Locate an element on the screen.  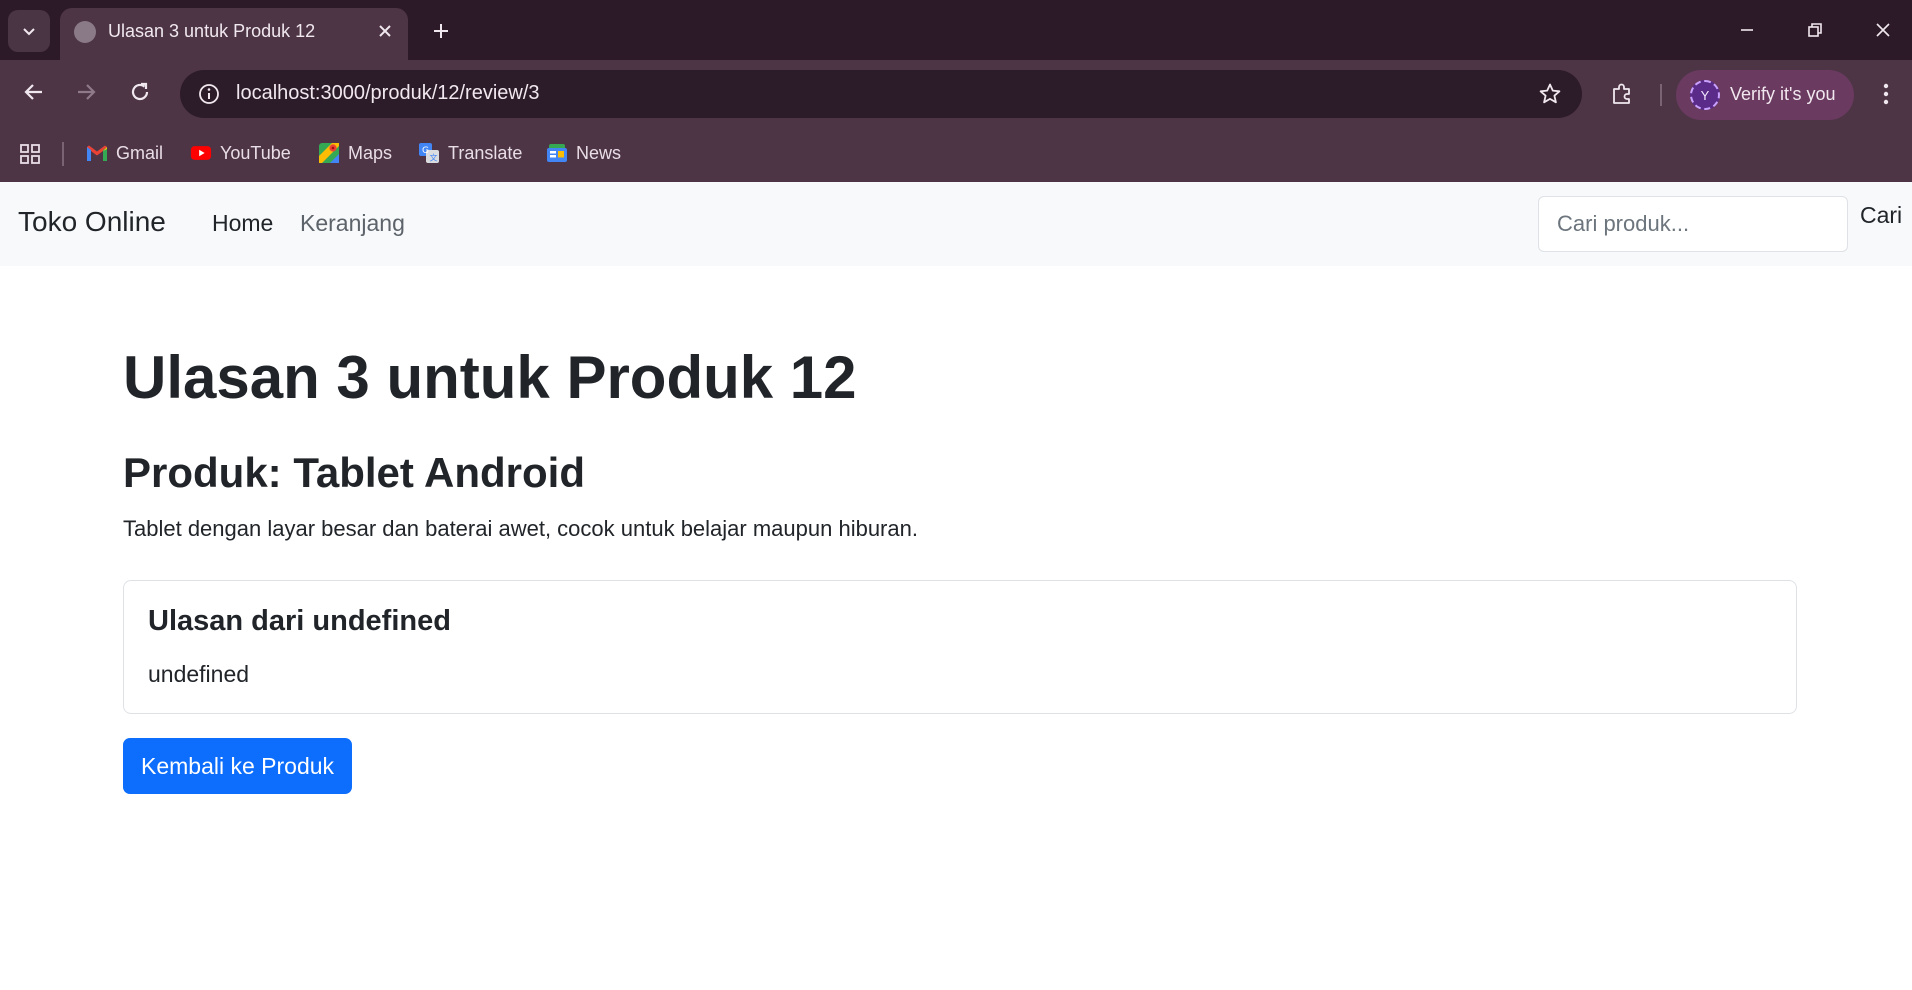
bookmark-translate: G文 Translate is located at coordinates (470, 153).